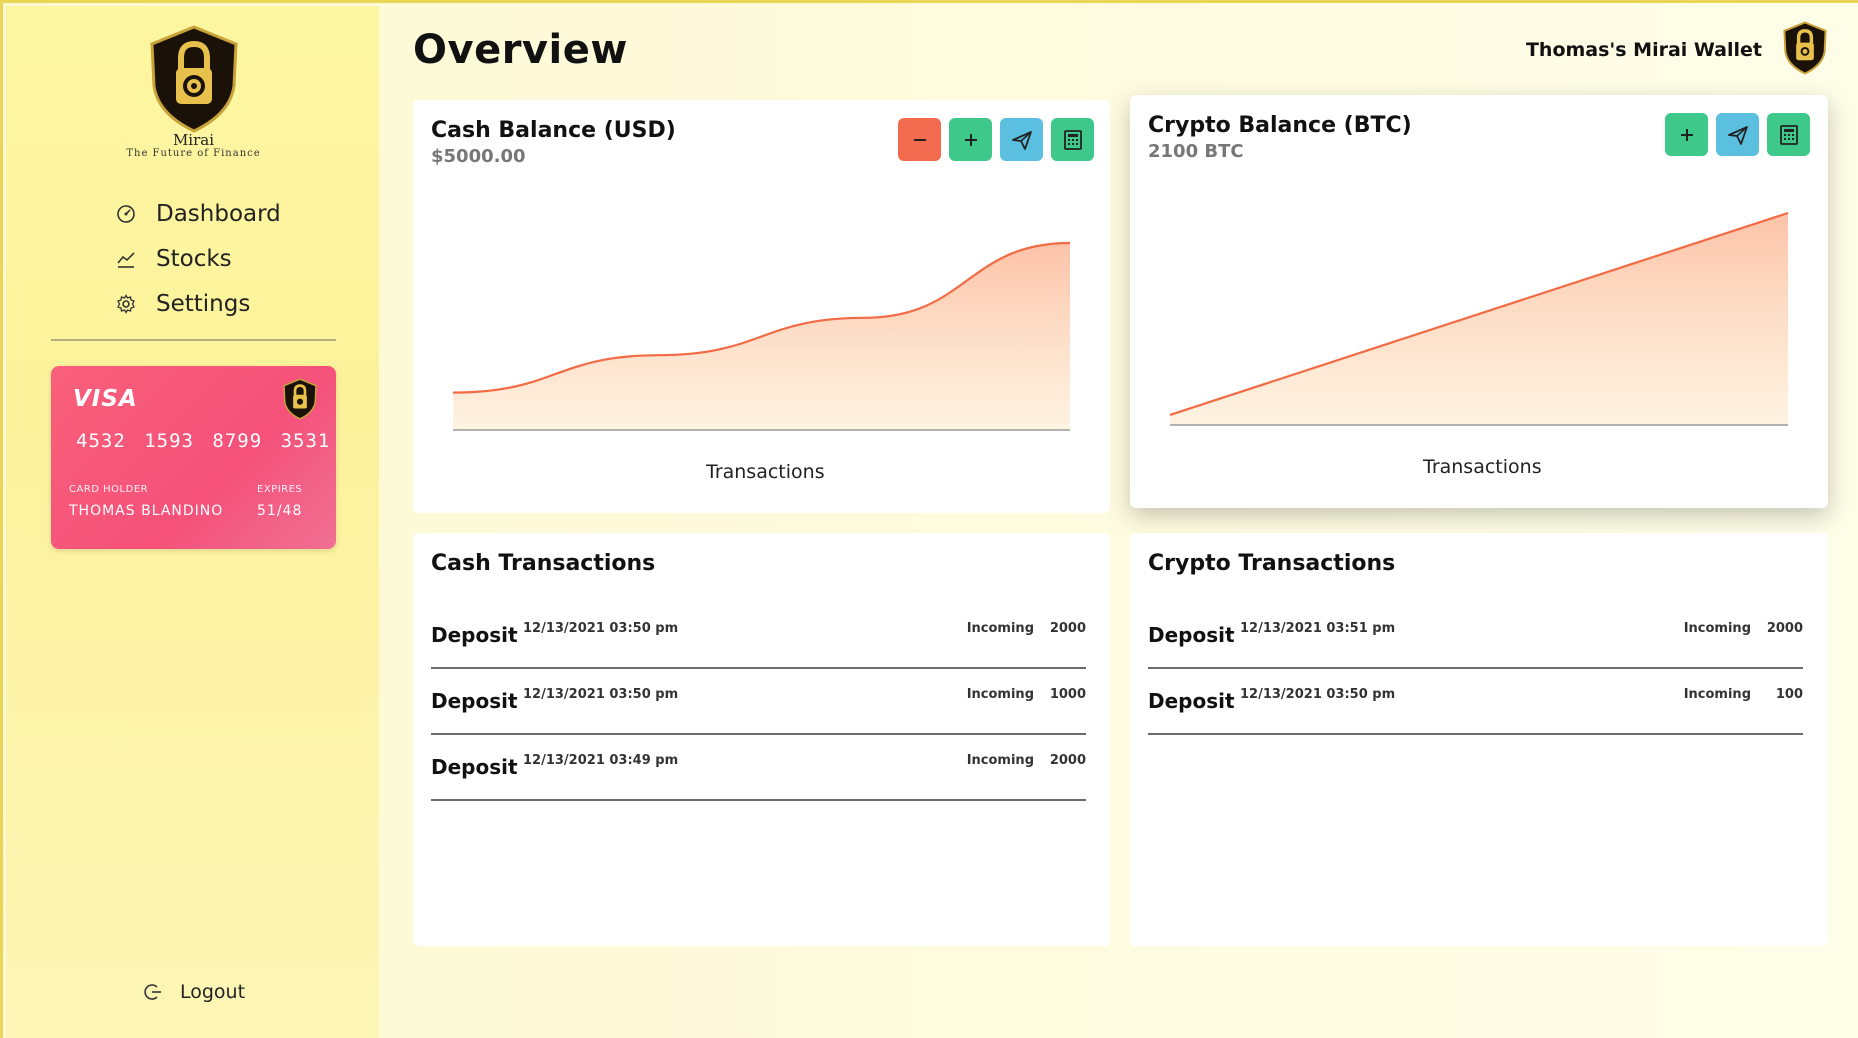  Describe the element at coordinates (213, 992) in the screenshot. I see `logout-label: Logout` at that location.